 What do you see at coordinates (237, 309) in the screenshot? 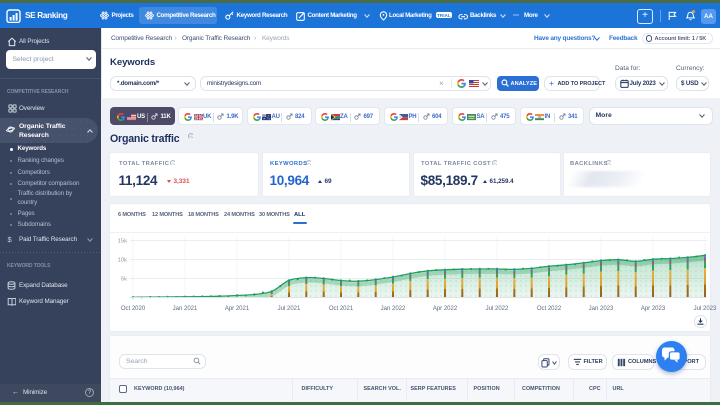
I see `svg-text: Apr 2021` at bounding box center [237, 309].